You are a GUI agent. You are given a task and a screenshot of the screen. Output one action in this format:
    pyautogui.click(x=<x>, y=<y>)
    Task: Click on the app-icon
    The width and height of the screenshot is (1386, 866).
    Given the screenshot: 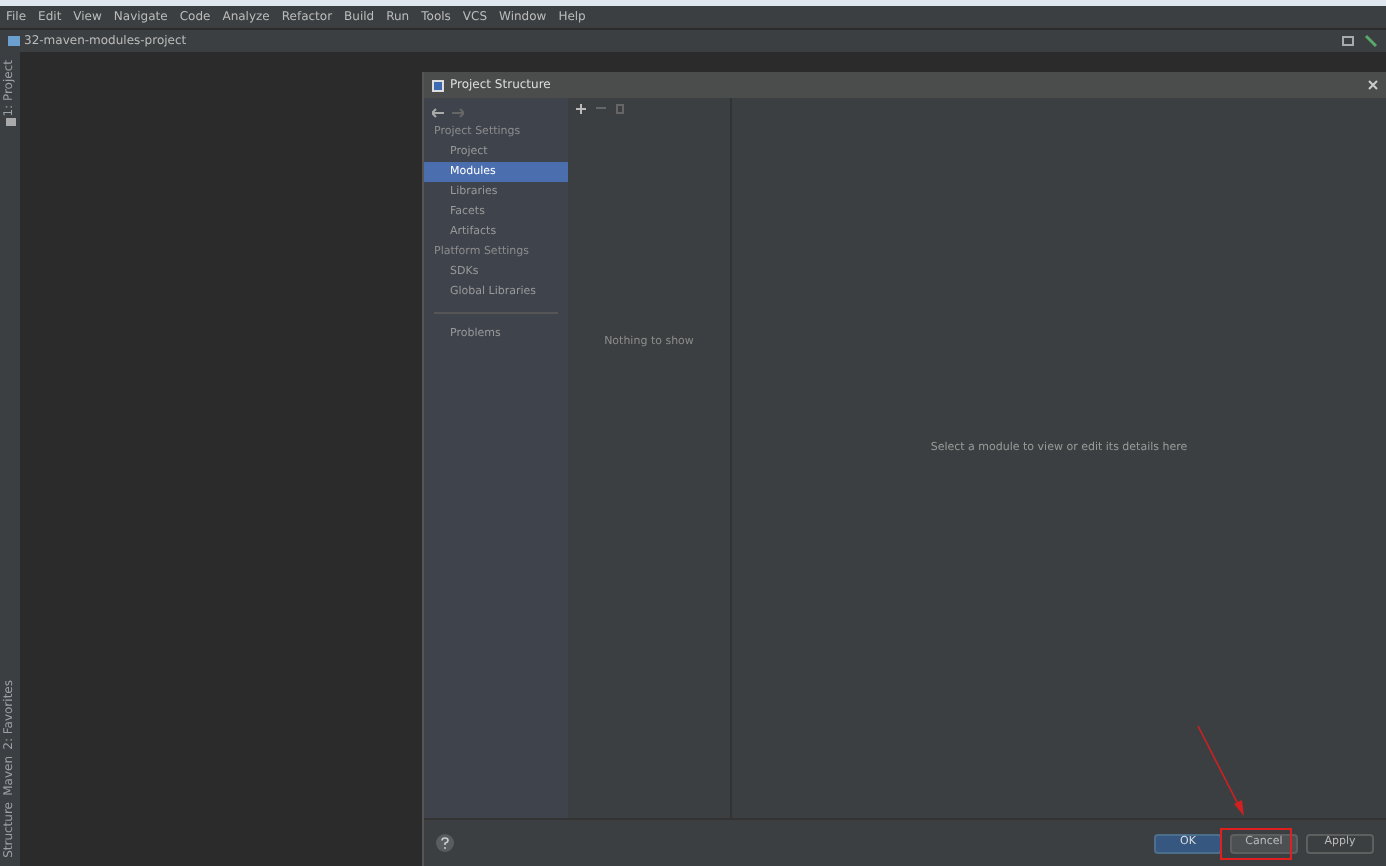 What is the action you would take?
    pyautogui.click(x=438, y=85)
    